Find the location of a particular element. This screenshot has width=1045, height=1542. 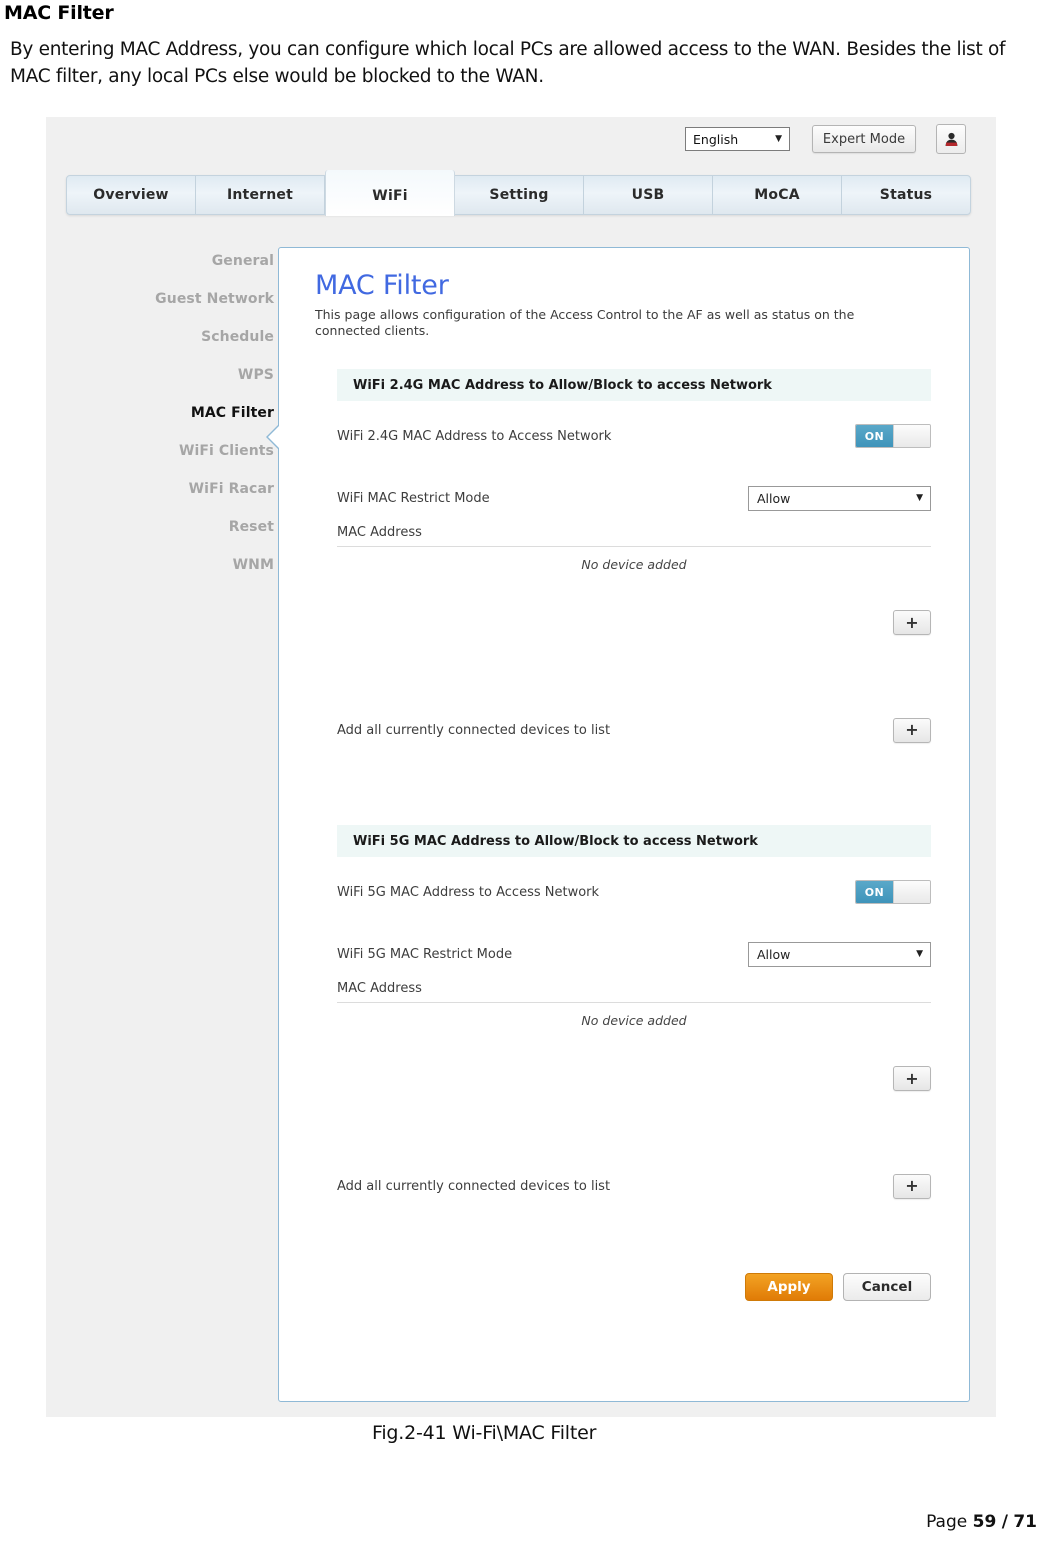

sidebar-item-wps: WPS is located at coordinates (165, 375).